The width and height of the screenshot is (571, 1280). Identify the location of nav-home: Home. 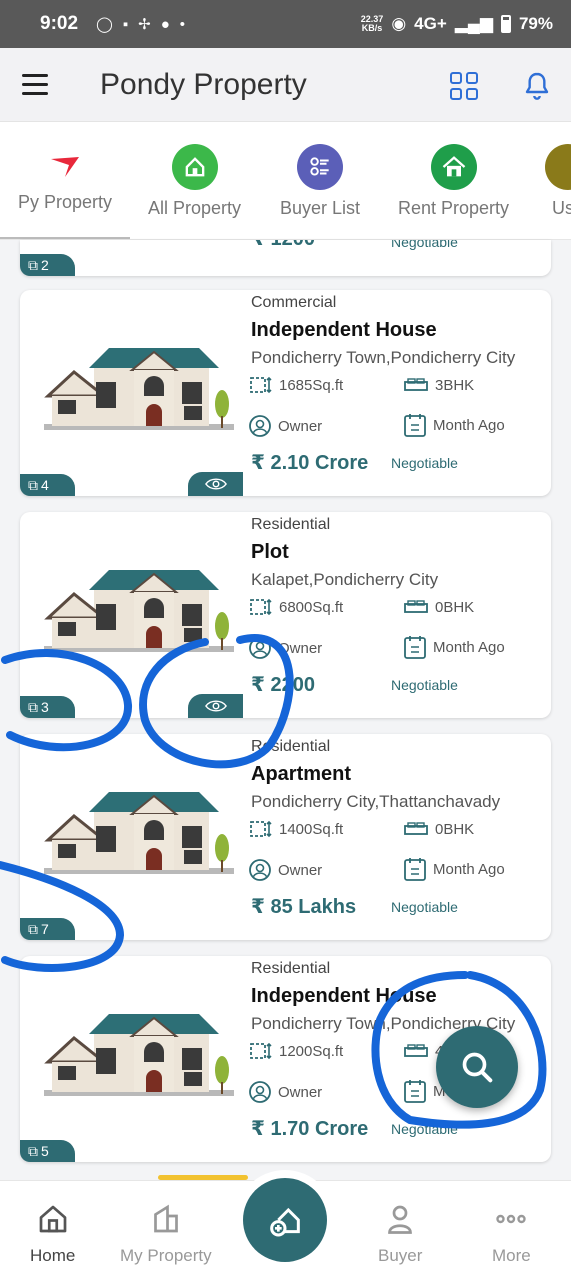
(52, 1233).